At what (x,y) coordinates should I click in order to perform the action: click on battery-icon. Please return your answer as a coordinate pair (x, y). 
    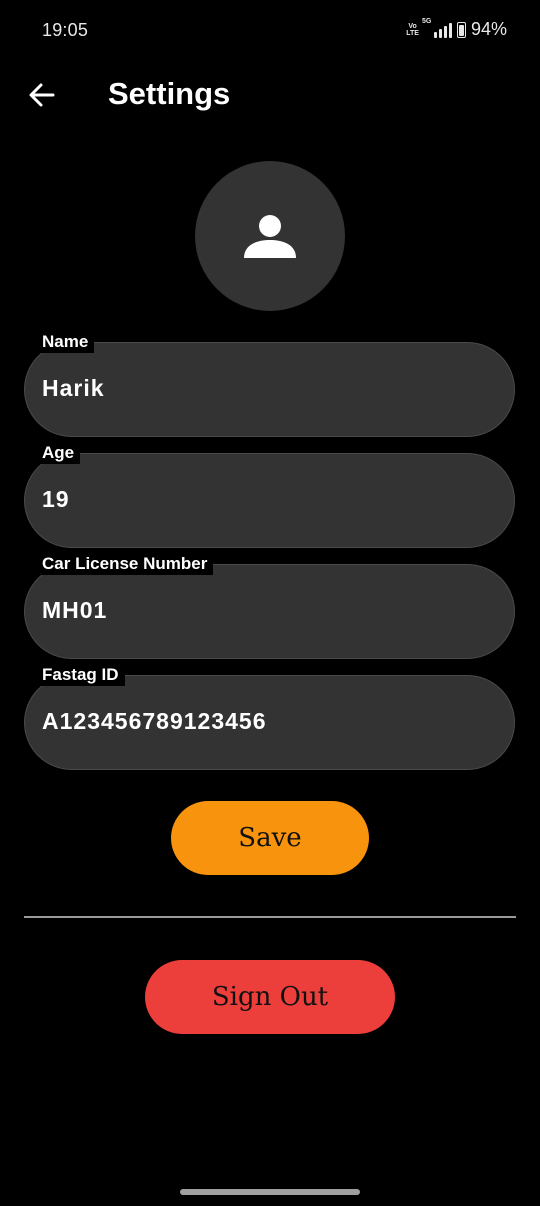
    Looking at the image, I should click on (461, 29).